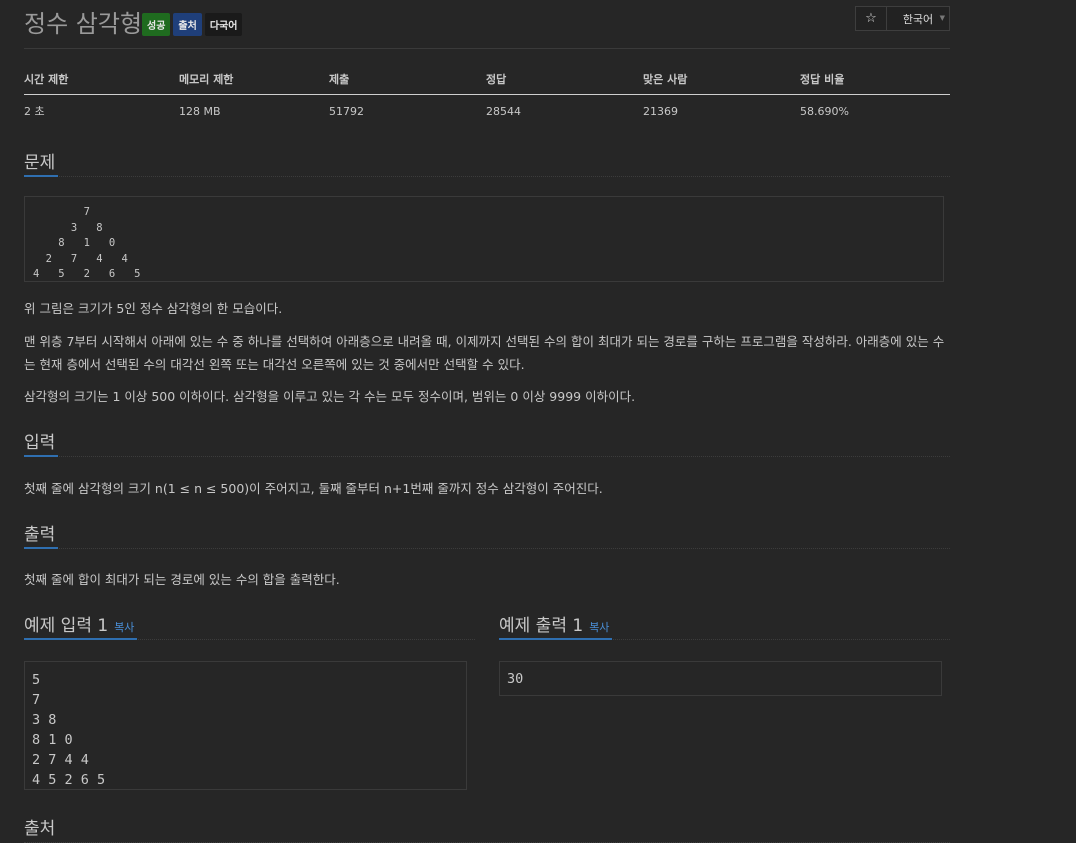  Describe the element at coordinates (487, 161) in the screenshot. I see `description-section-head: 문제` at that location.